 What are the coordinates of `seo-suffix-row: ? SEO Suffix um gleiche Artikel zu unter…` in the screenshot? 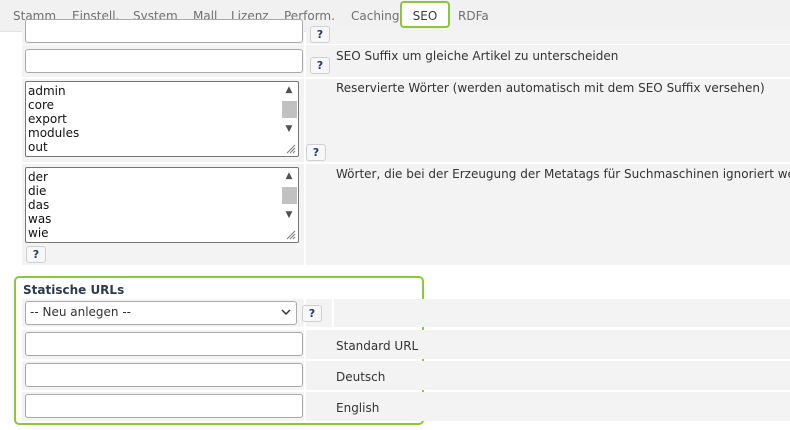 It's located at (406, 61).